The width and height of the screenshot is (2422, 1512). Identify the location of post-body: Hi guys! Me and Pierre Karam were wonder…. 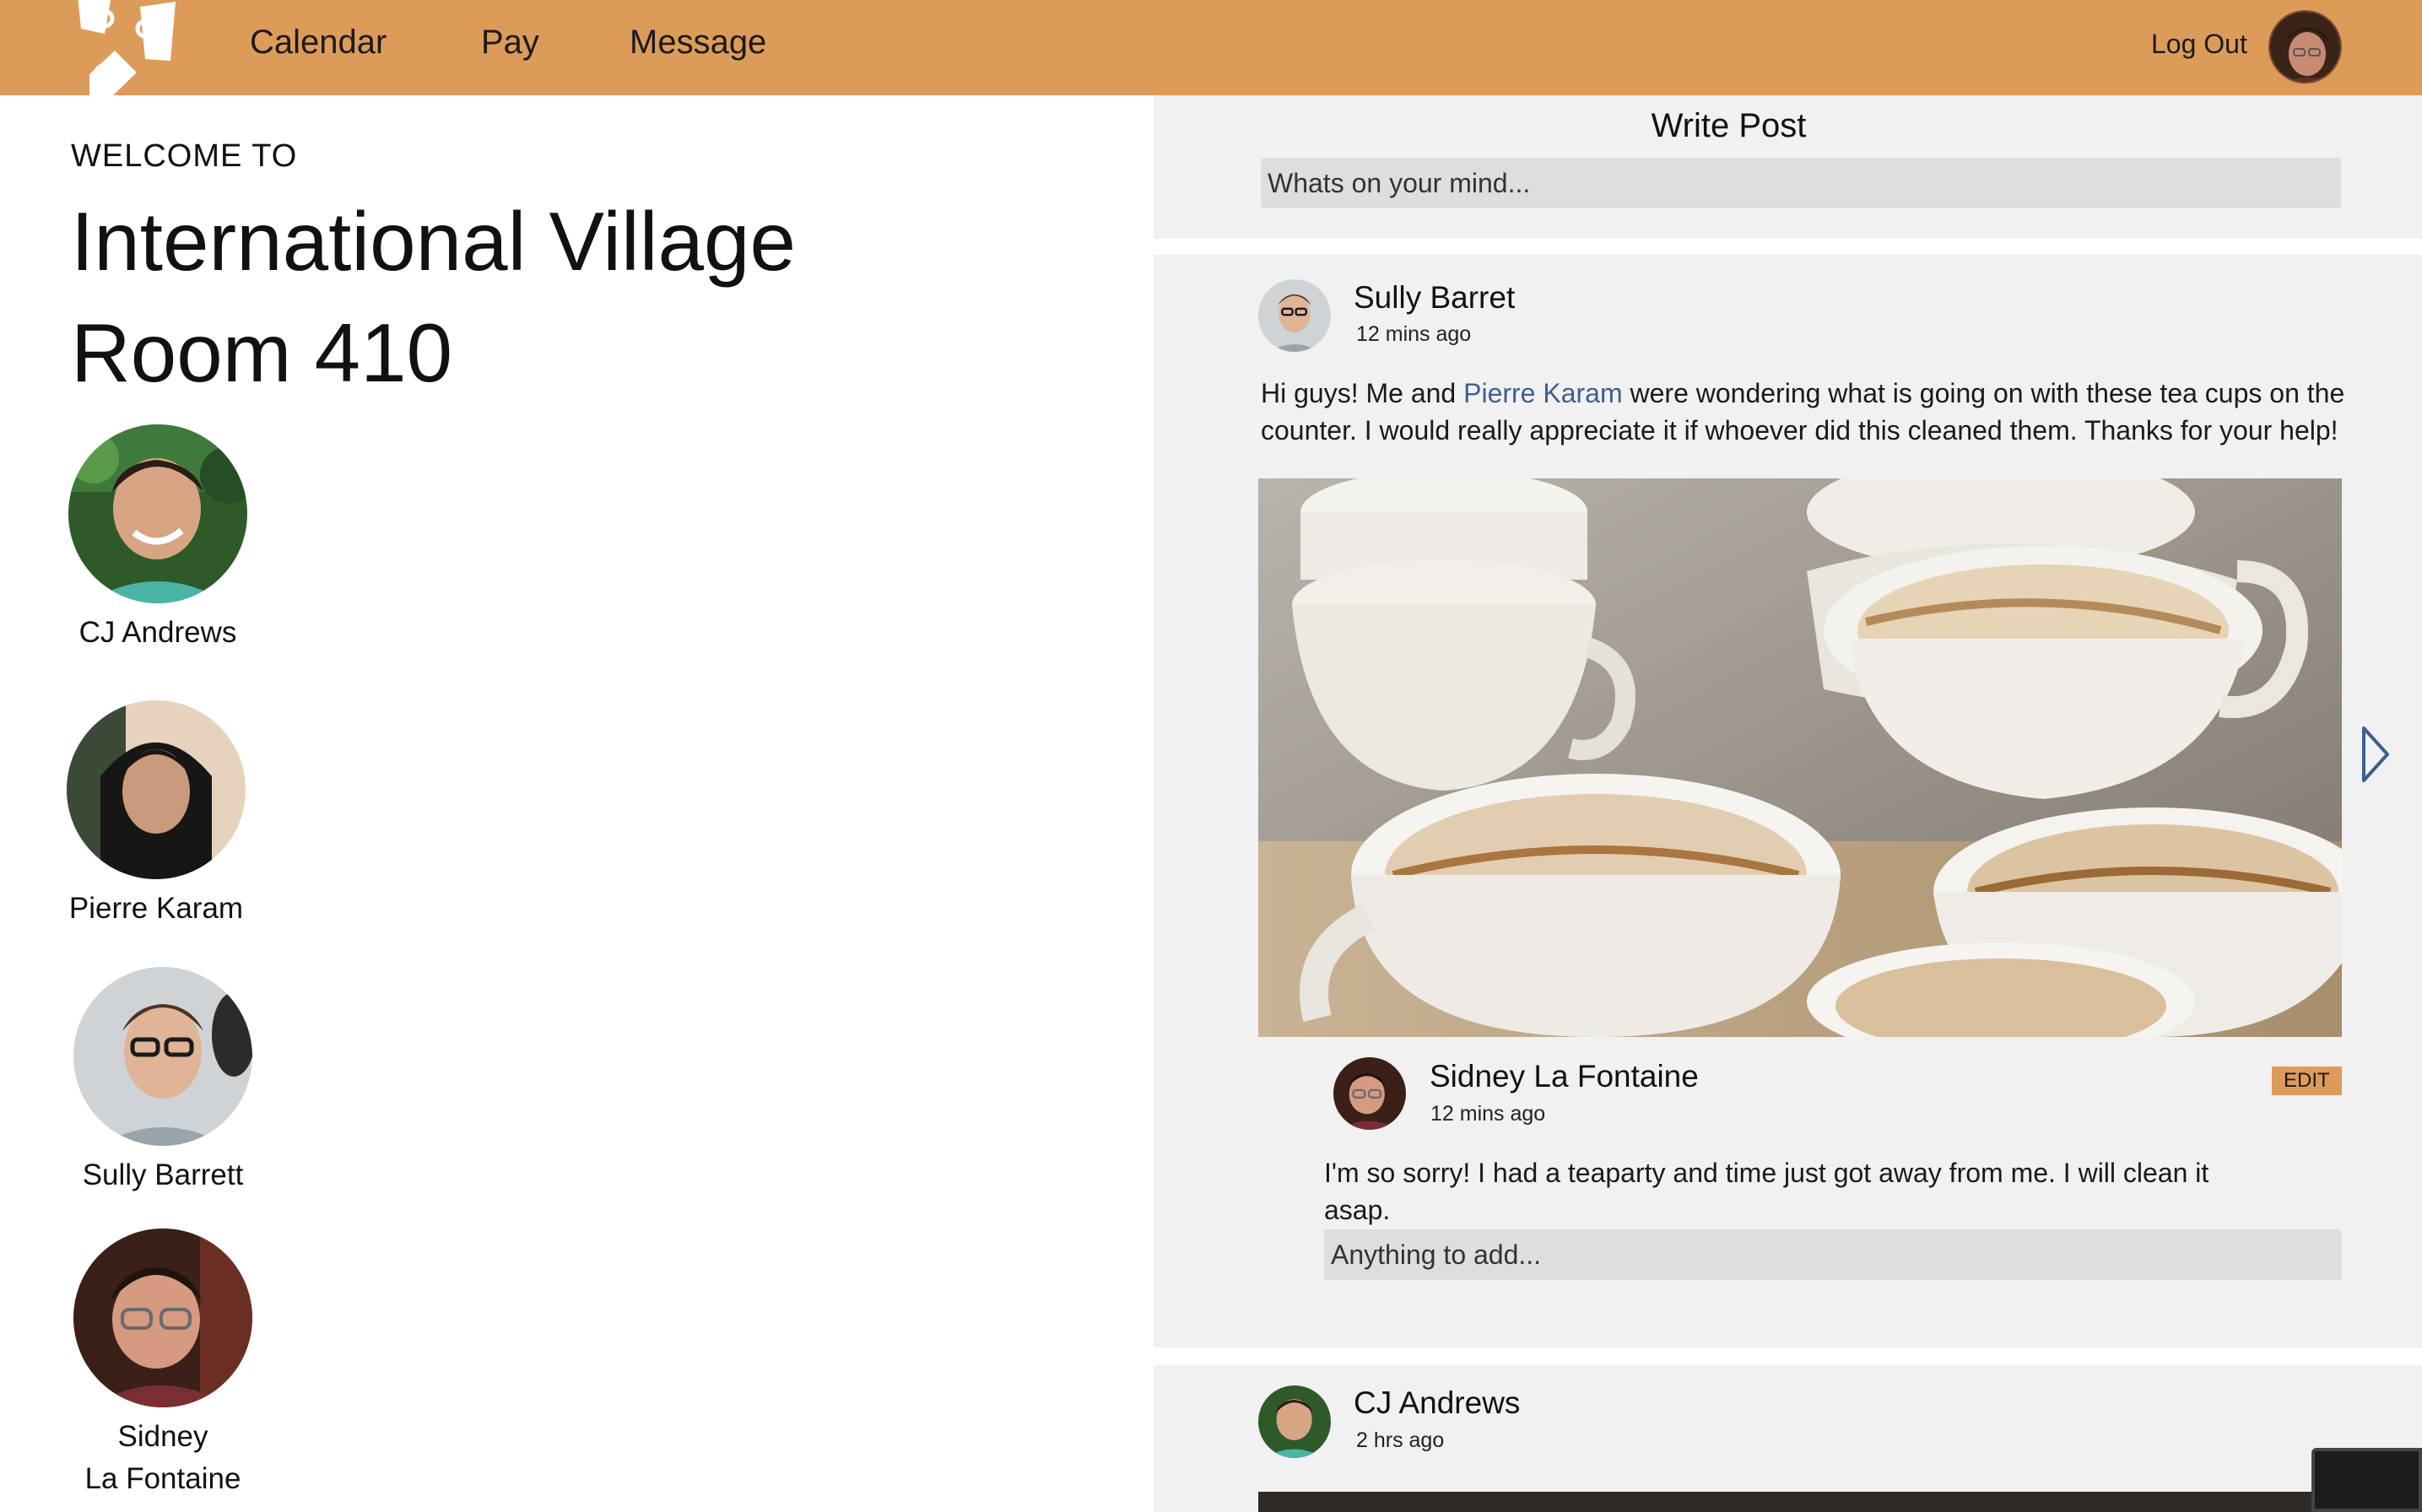
(1805, 412).